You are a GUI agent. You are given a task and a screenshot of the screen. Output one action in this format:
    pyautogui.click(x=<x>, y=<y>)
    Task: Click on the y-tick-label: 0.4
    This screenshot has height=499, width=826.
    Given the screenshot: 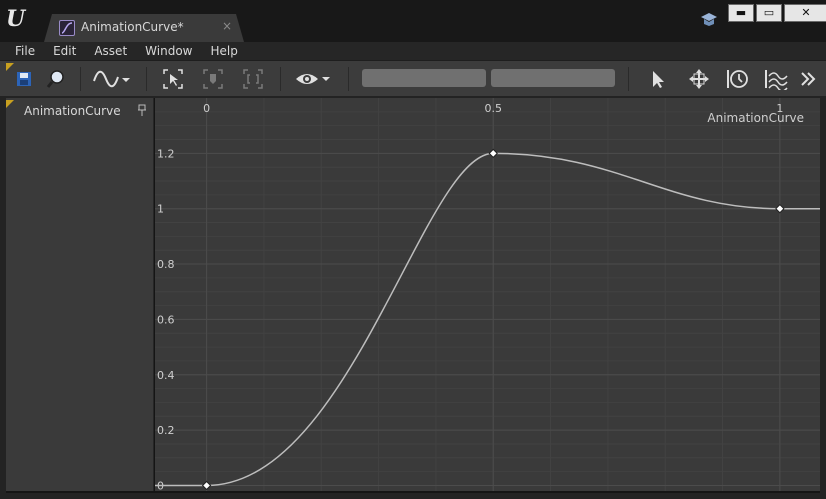 What is the action you would take?
    pyautogui.click(x=166, y=375)
    